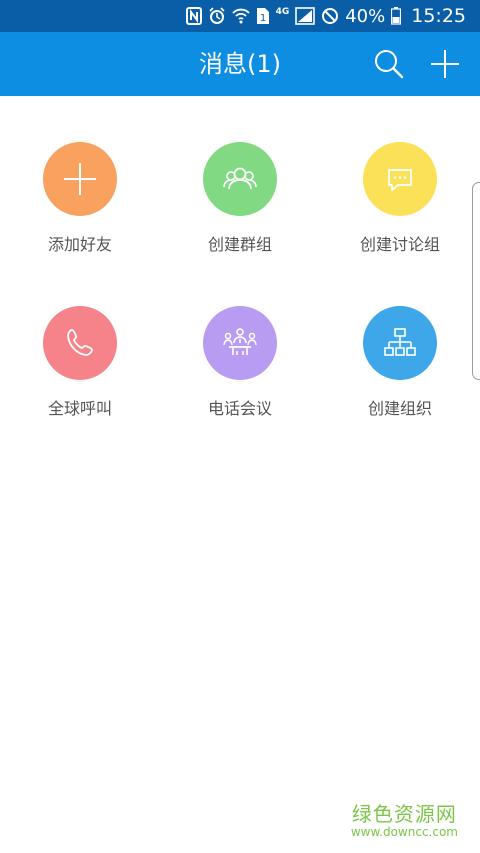 The height and width of the screenshot is (853, 480). What do you see at coordinates (282, 12) in the screenshot?
I see `network-type: 4G` at bounding box center [282, 12].